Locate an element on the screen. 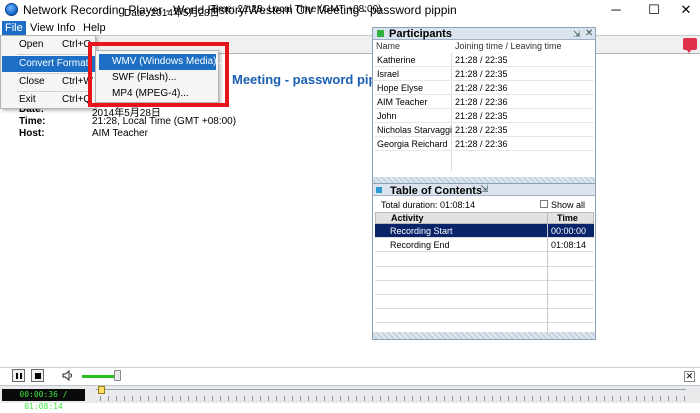 This screenshot has width=700, height=413. participant-name: Katherine is located at coordinates (396, 60).